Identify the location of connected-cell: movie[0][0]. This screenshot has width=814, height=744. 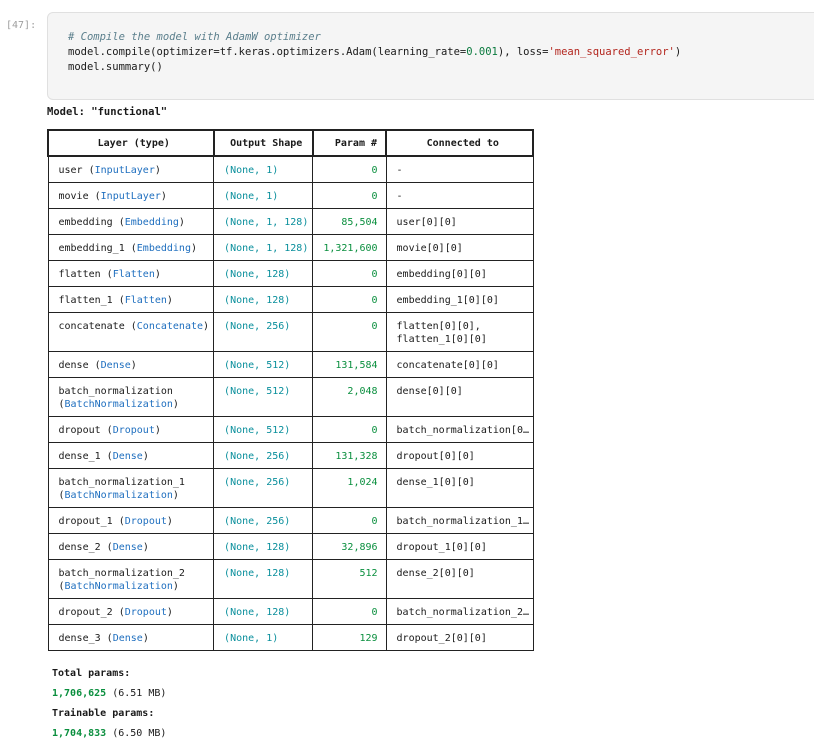
(459, 247).